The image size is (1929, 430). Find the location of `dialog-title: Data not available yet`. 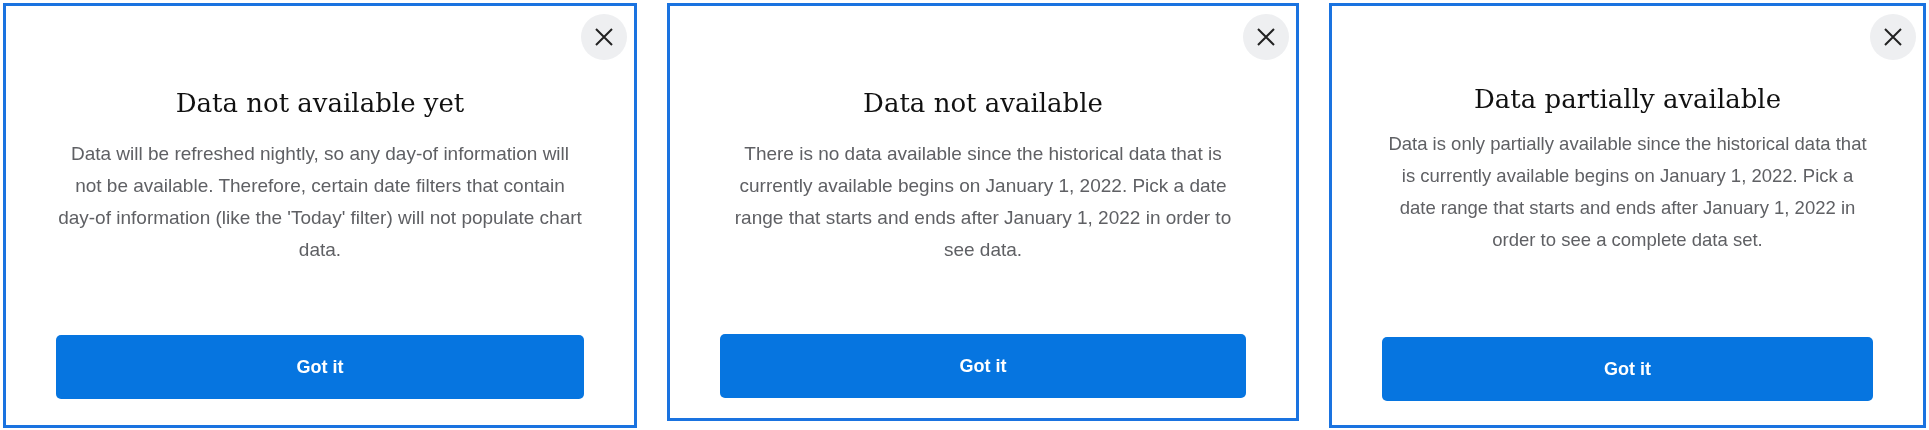

dialog-title: Data not available yet is located at coordinates (320, 103).